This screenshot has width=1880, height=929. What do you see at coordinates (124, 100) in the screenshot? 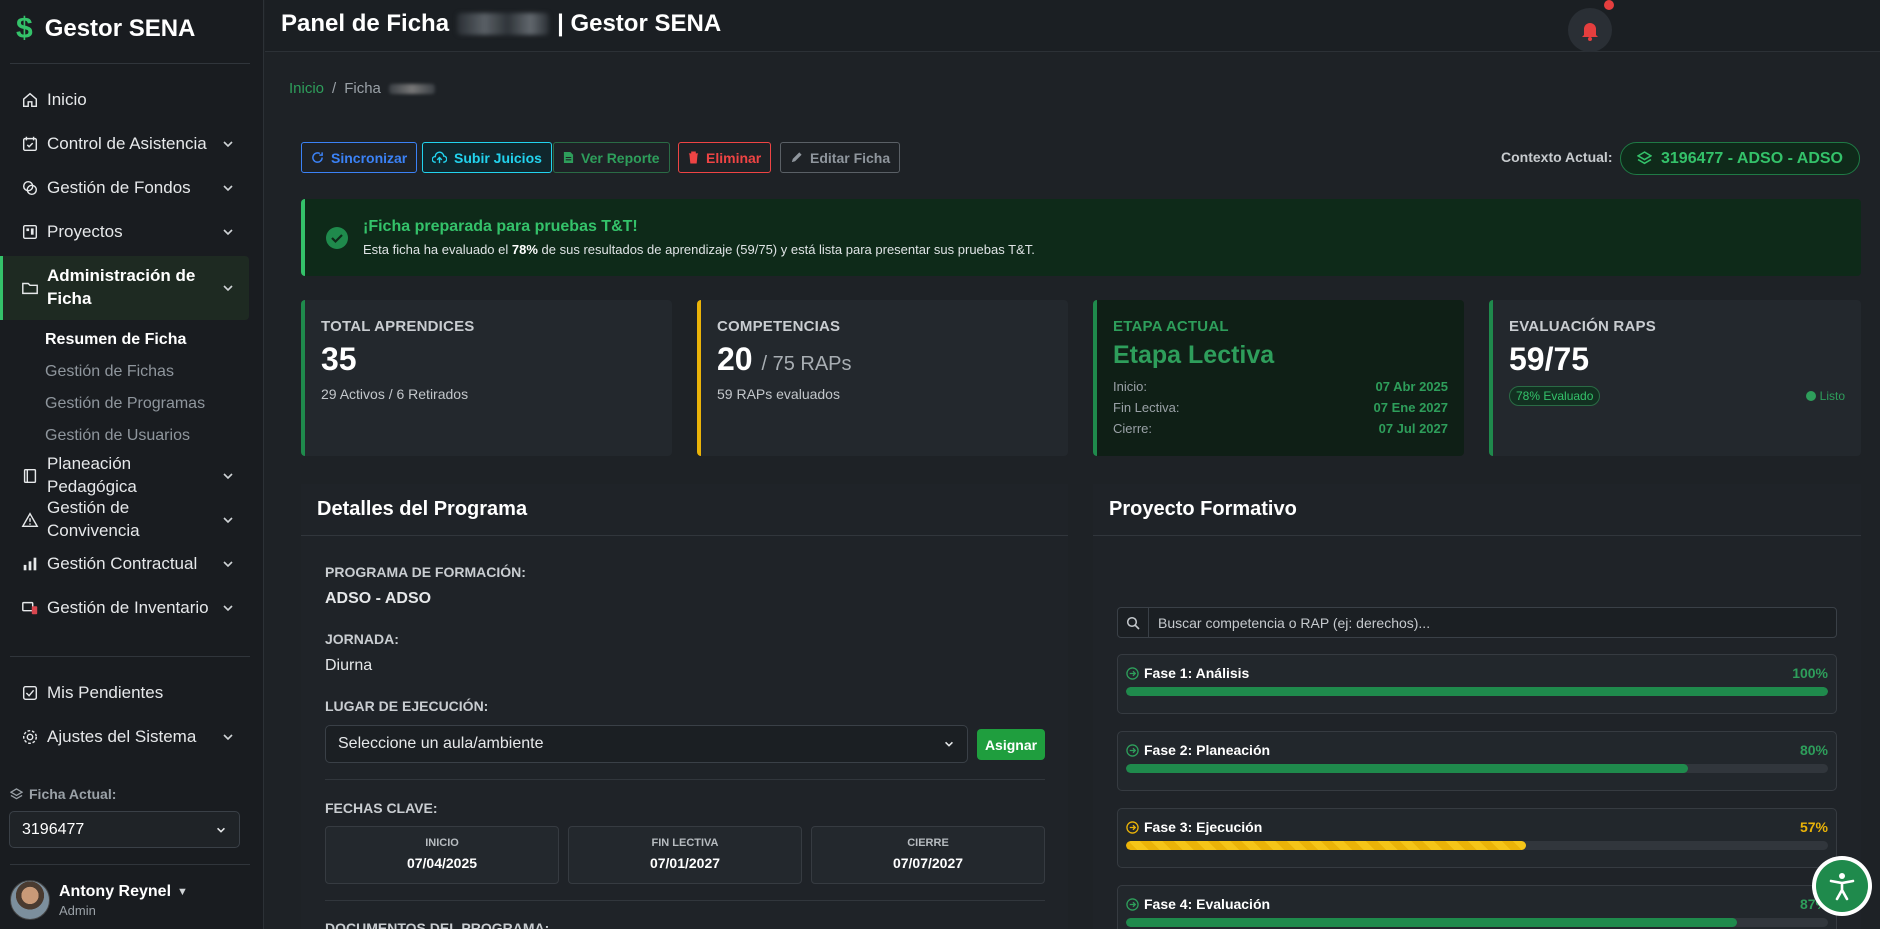
I see `sidebar-item-inicio: Inicio` at bounding box center [124, 100].